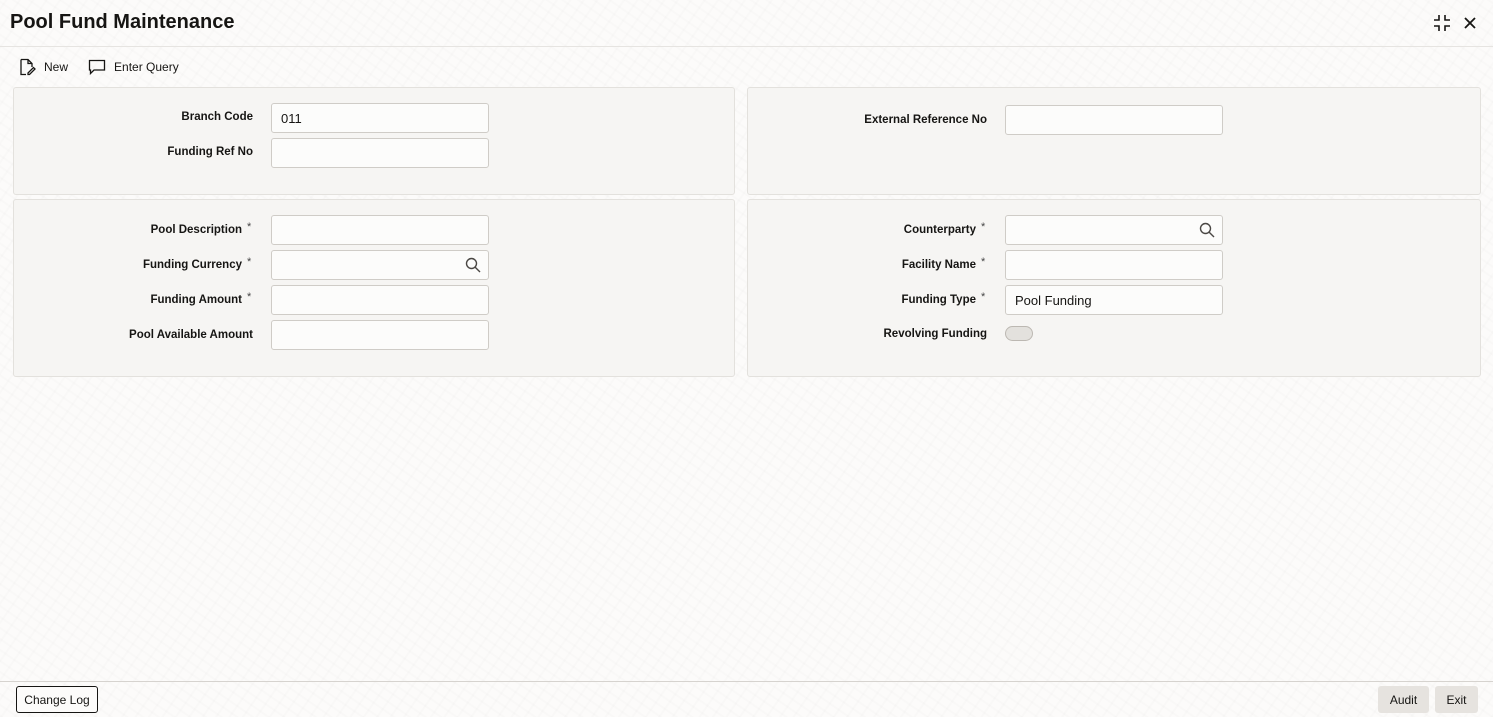 The image size is (1493, 717). I want to click on audit-button-label: Audit, so click(1403, 699).